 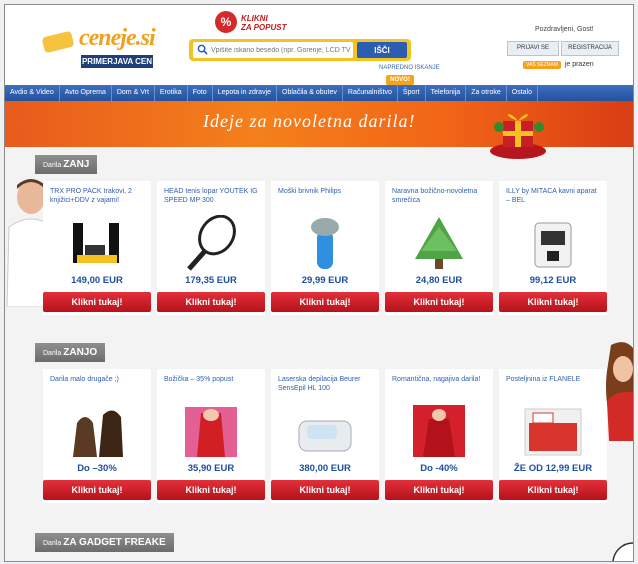 What do you see at coordinates (619, 391) in the screenshot?
I see `woman-peeking-image` at bounding box center [619, 391].